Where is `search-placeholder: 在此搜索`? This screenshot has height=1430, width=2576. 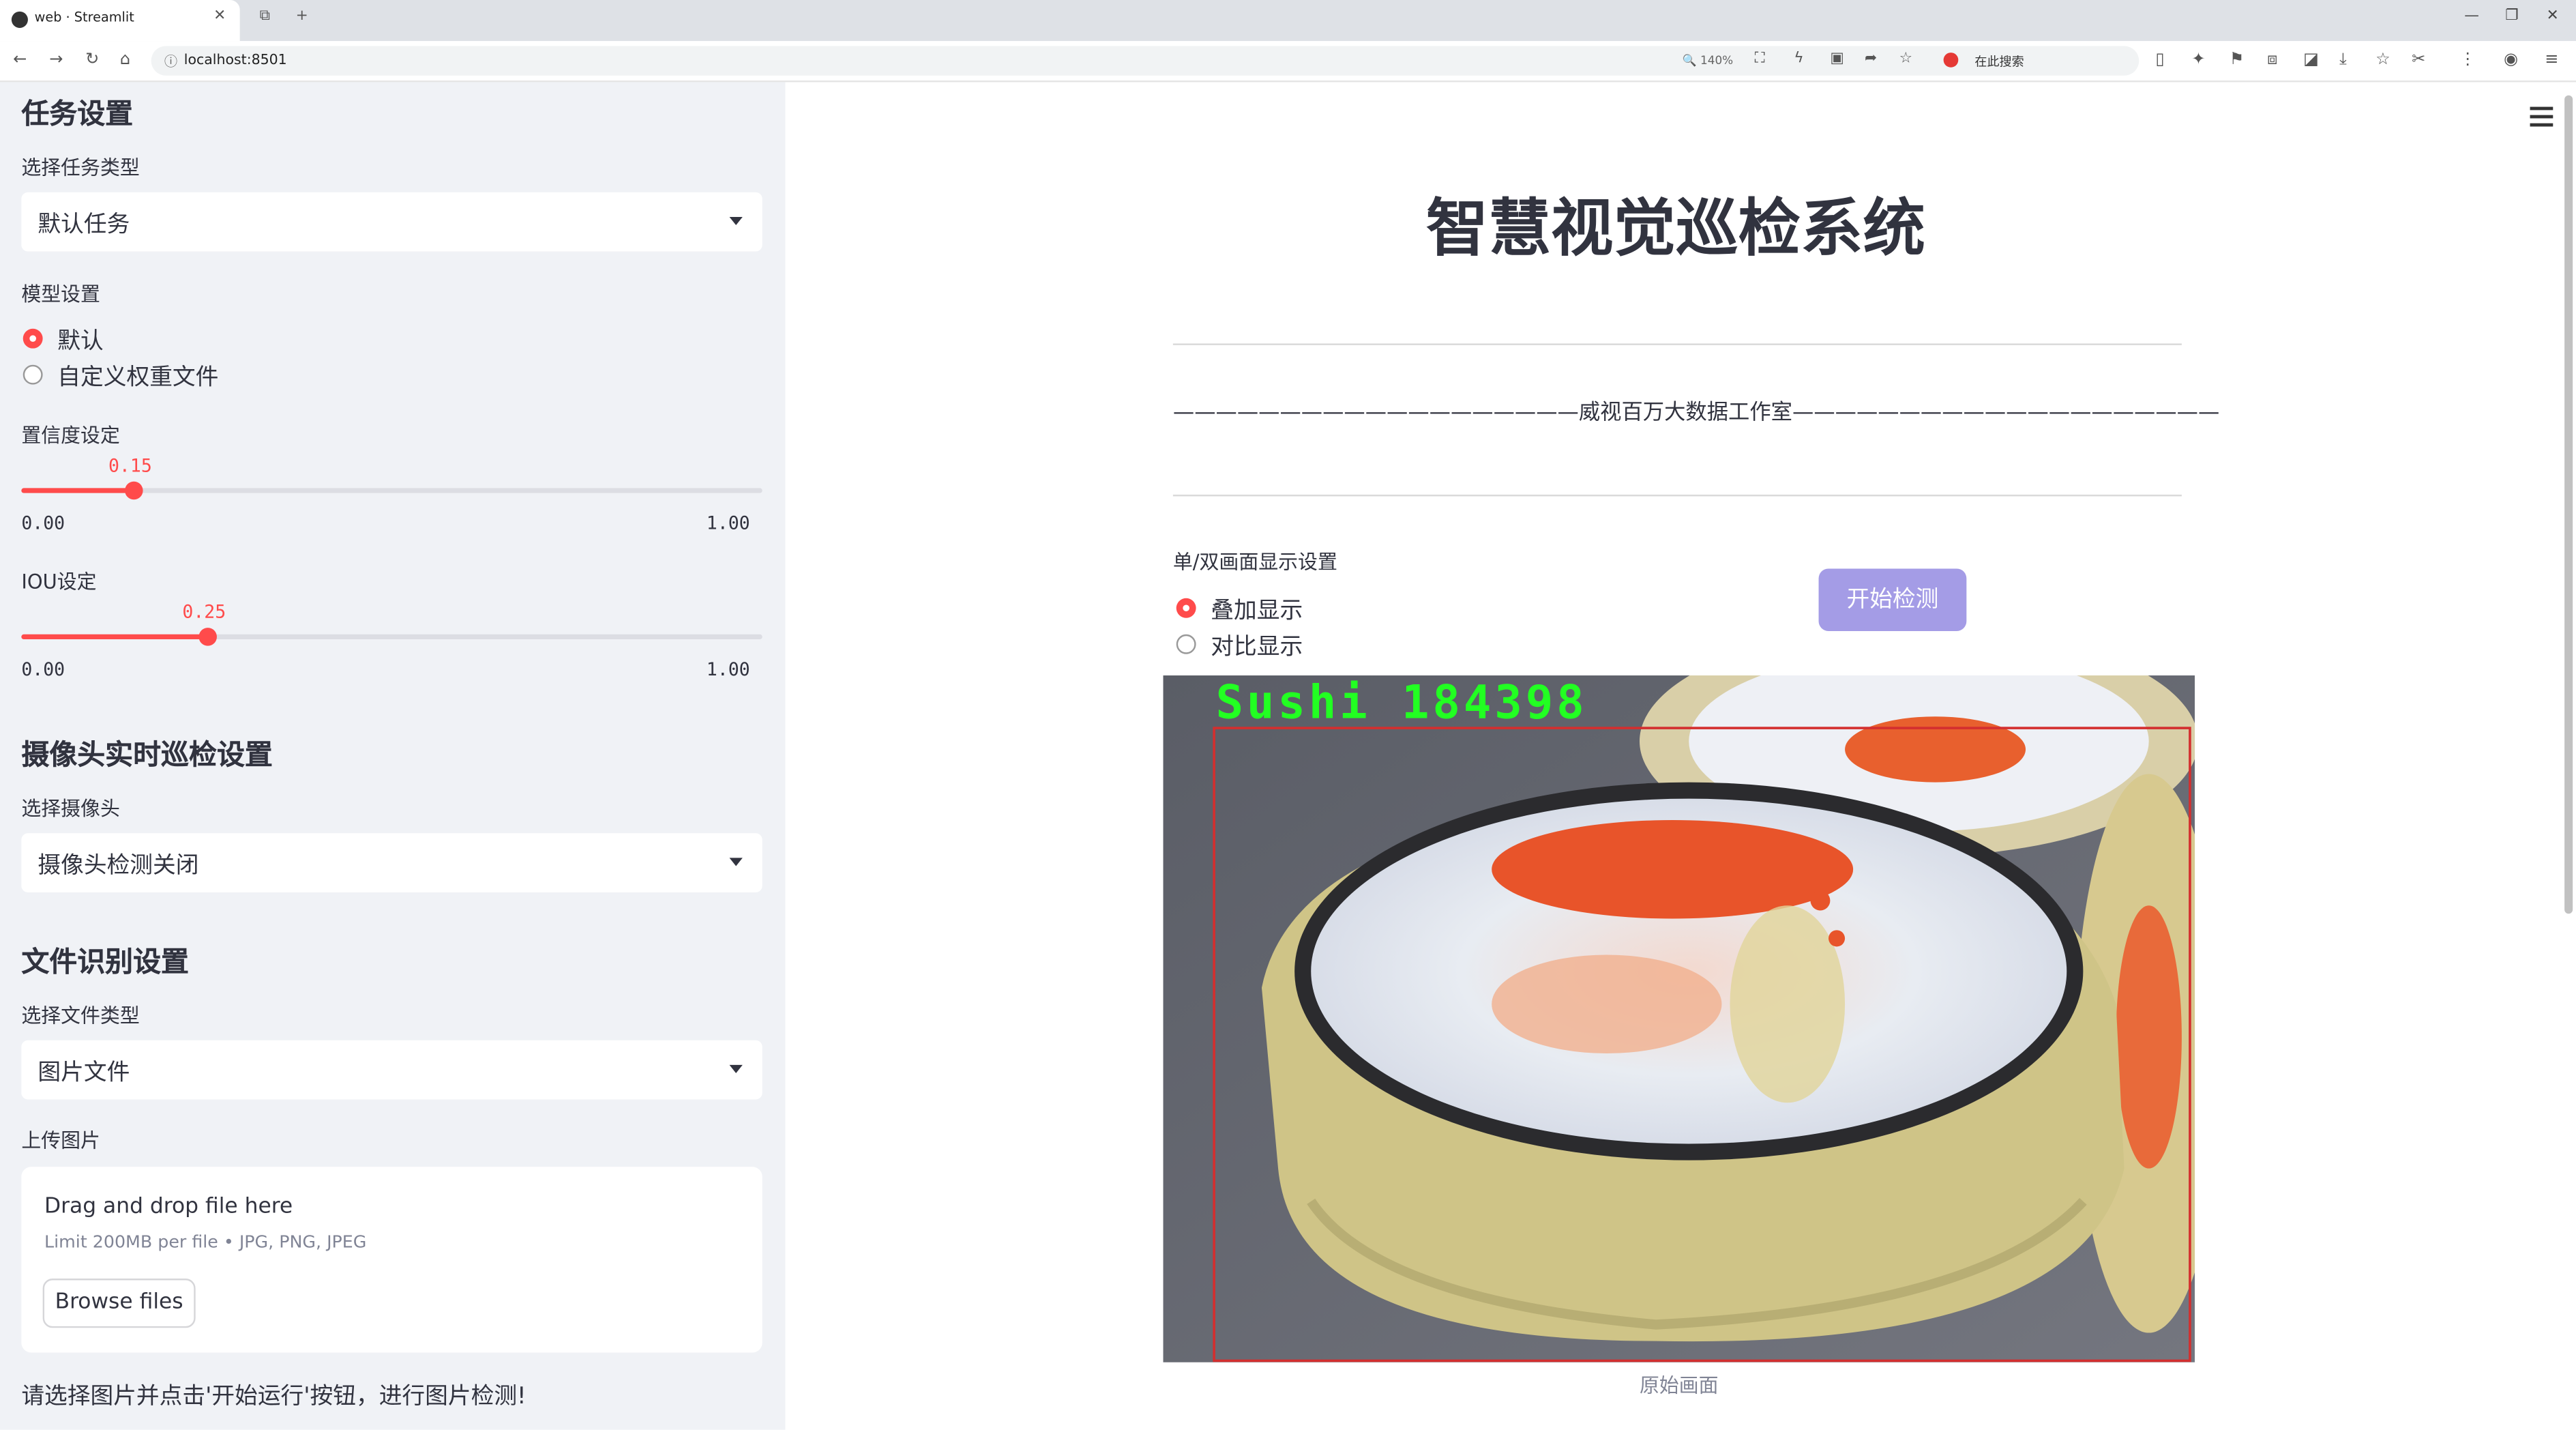
search-placeholder: 在此搜索 is located at coordinates (1999, 62).